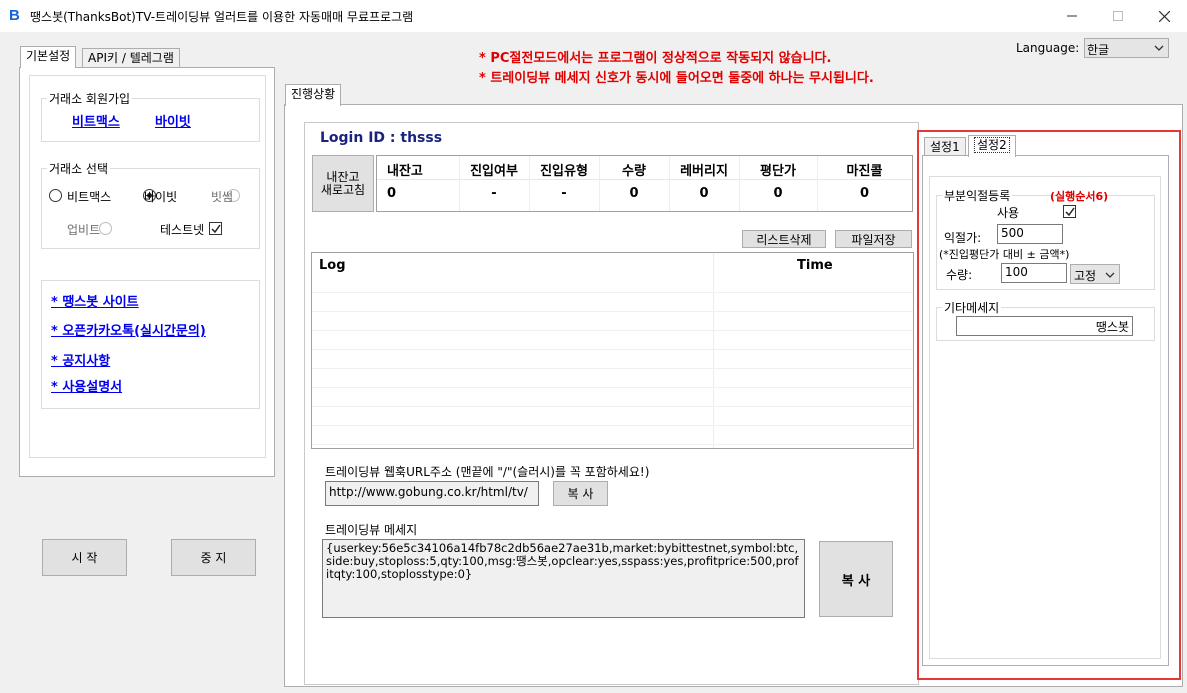 The height and width of the screenshot is (693, 1187). I want to click on webhook-url-field: http://www.gobung.co.kr/html/tv/, so click(432, 493).